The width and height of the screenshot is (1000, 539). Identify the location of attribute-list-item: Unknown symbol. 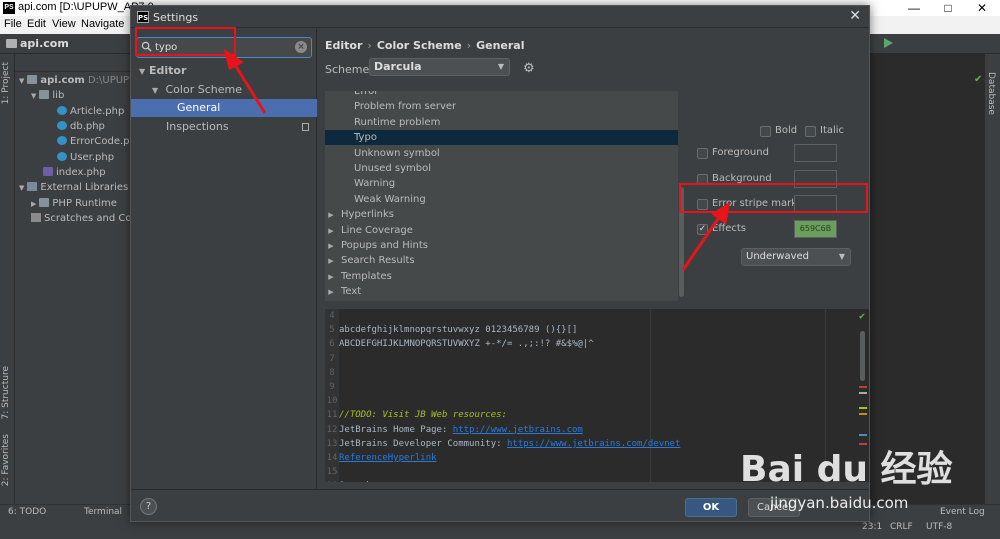
(505, 153).